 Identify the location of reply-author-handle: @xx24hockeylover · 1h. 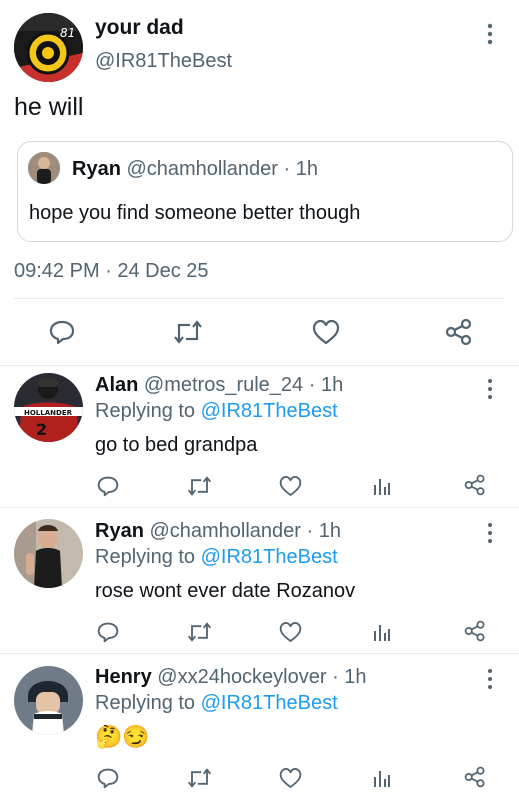
(261, 677).